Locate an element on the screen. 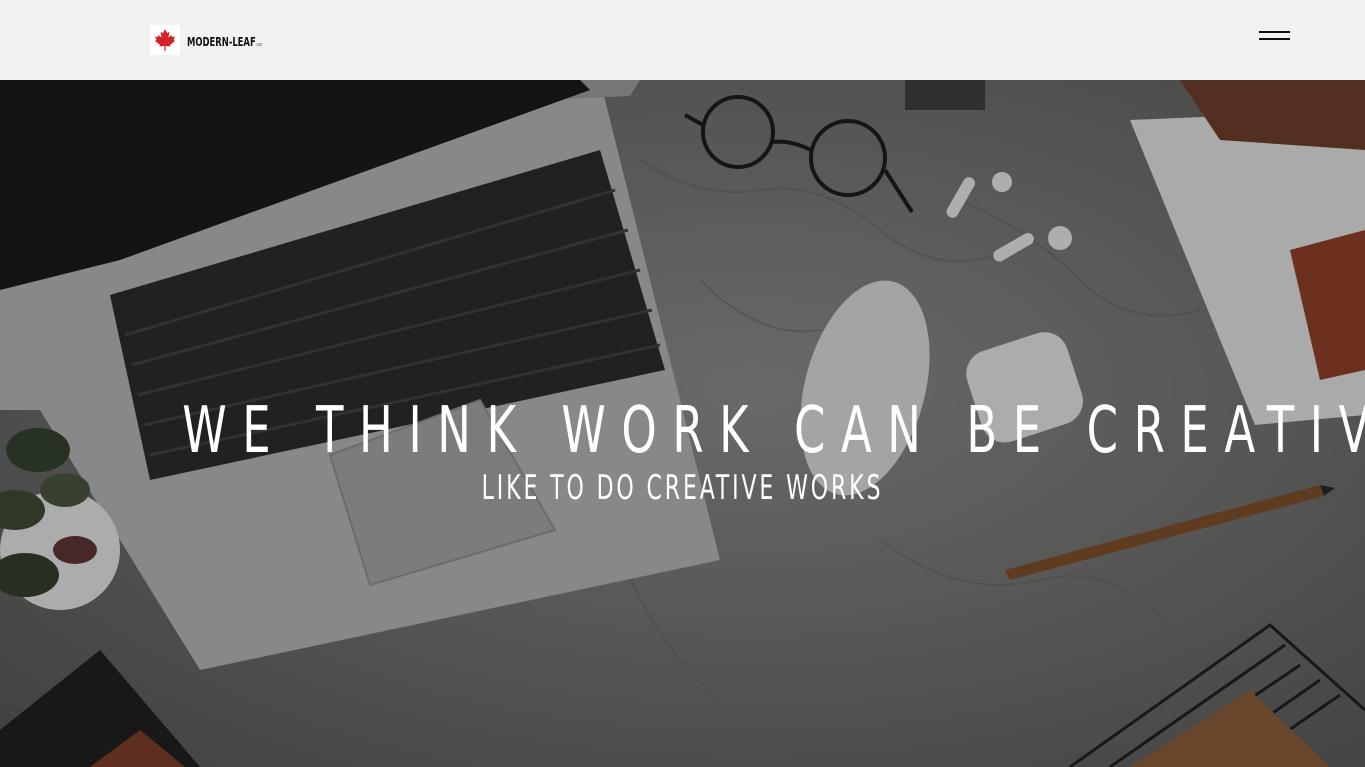  logo-name: MODERN-LEAF is located at coordinates (221, 41).